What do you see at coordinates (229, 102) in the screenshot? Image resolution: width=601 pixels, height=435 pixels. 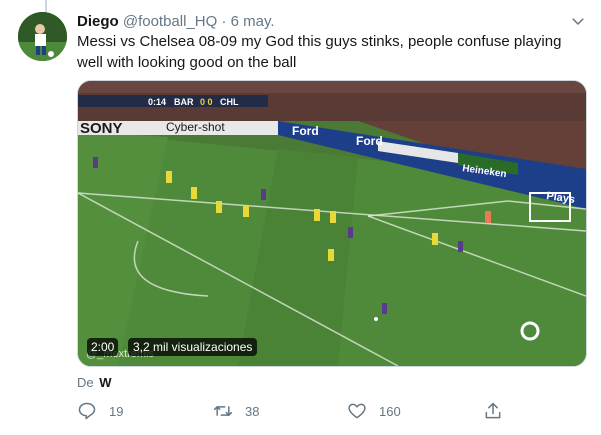 I see `scoreboard-away: CHL` at bounding box center [229, 102].